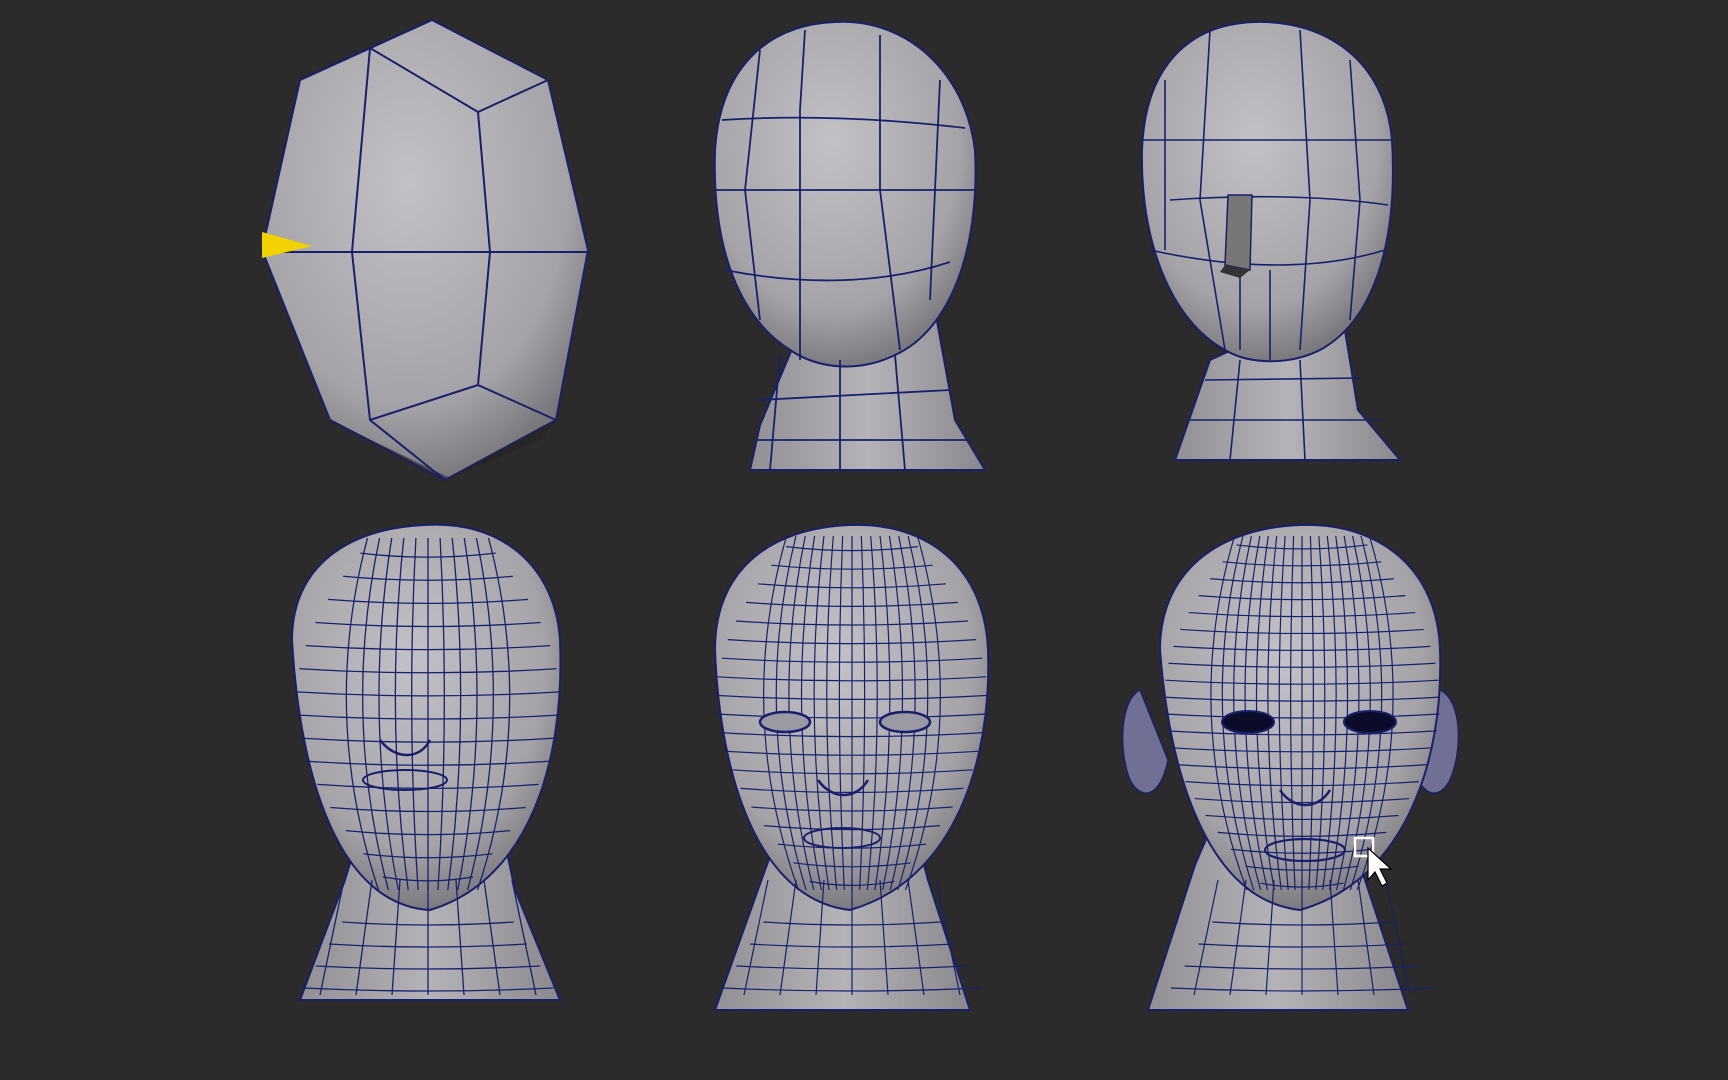 The width and height of the screenshot is (1728, 1080). What do you see at coordinates (425, 250) in the screenshot?
I see `stage-1-base-cube` at bounding box center [425, 250].